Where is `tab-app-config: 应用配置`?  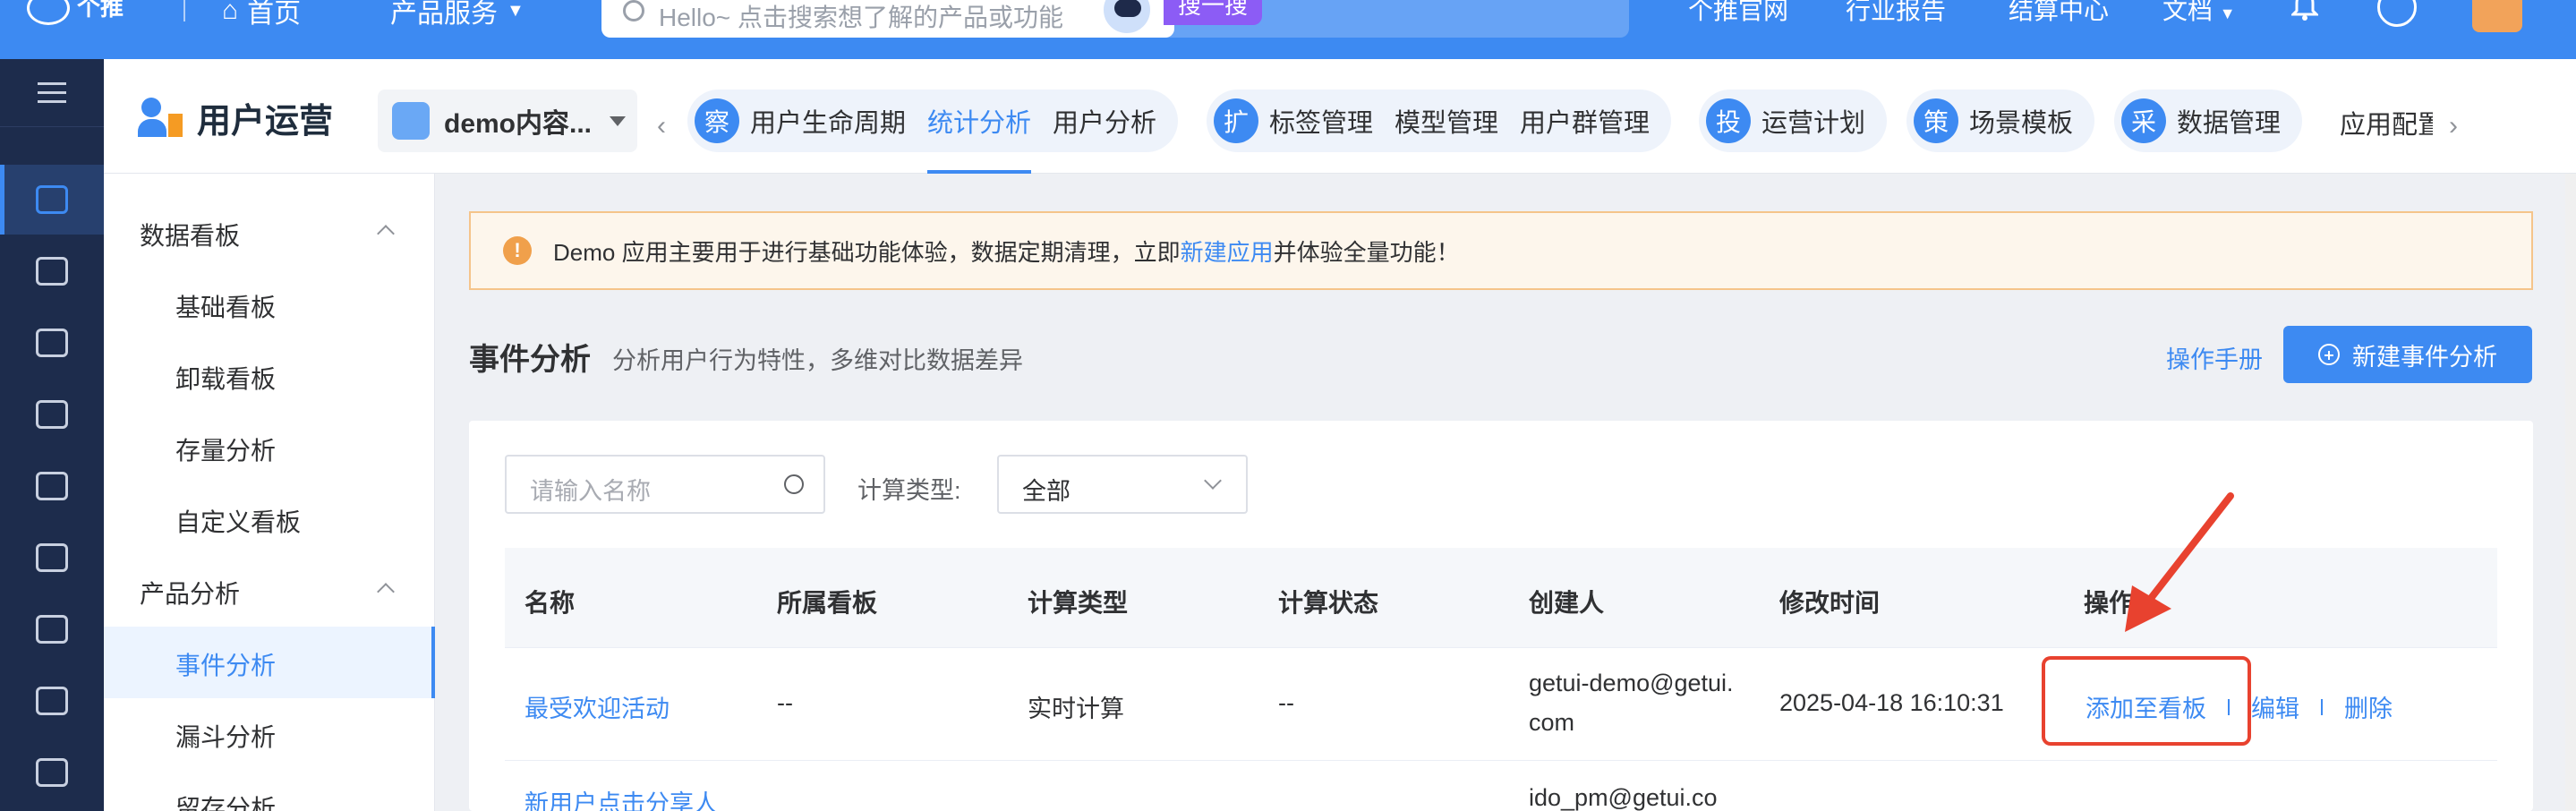
tab-app-config: 应用配置 is located at coordinates (2386, 122).